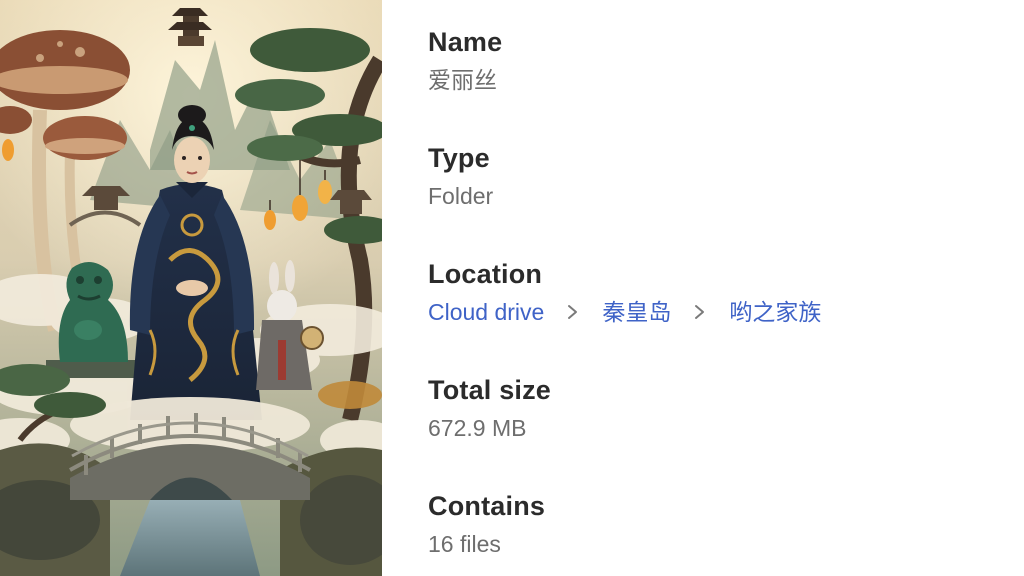 This screenshot has width=1024, height=576. Describe the element at coordinates (708, 408) in the screenshot. I see `total-size-field: Total size 672.9 MB` at that location.